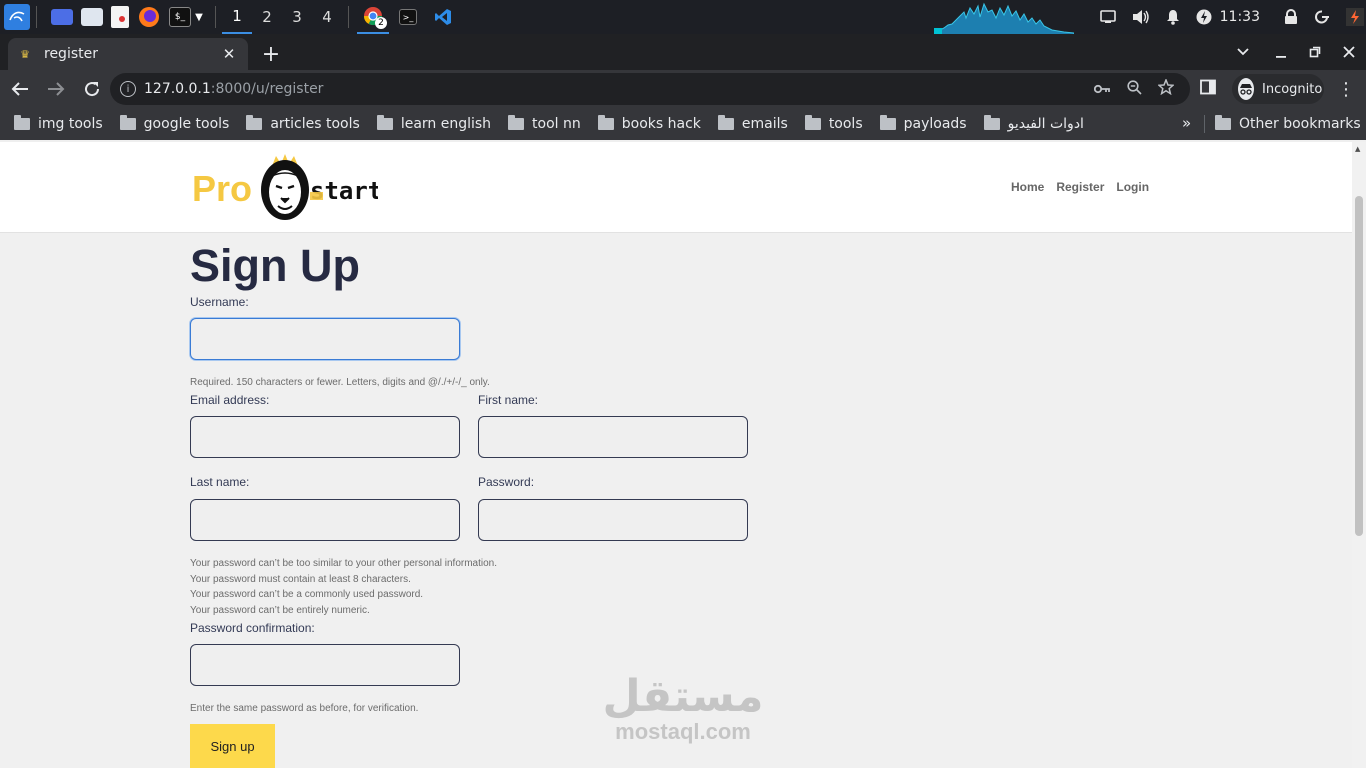  Describe the element at coordinates (267, 89) in the screenshot. I see `url-path: :8000/u/register` at that location.